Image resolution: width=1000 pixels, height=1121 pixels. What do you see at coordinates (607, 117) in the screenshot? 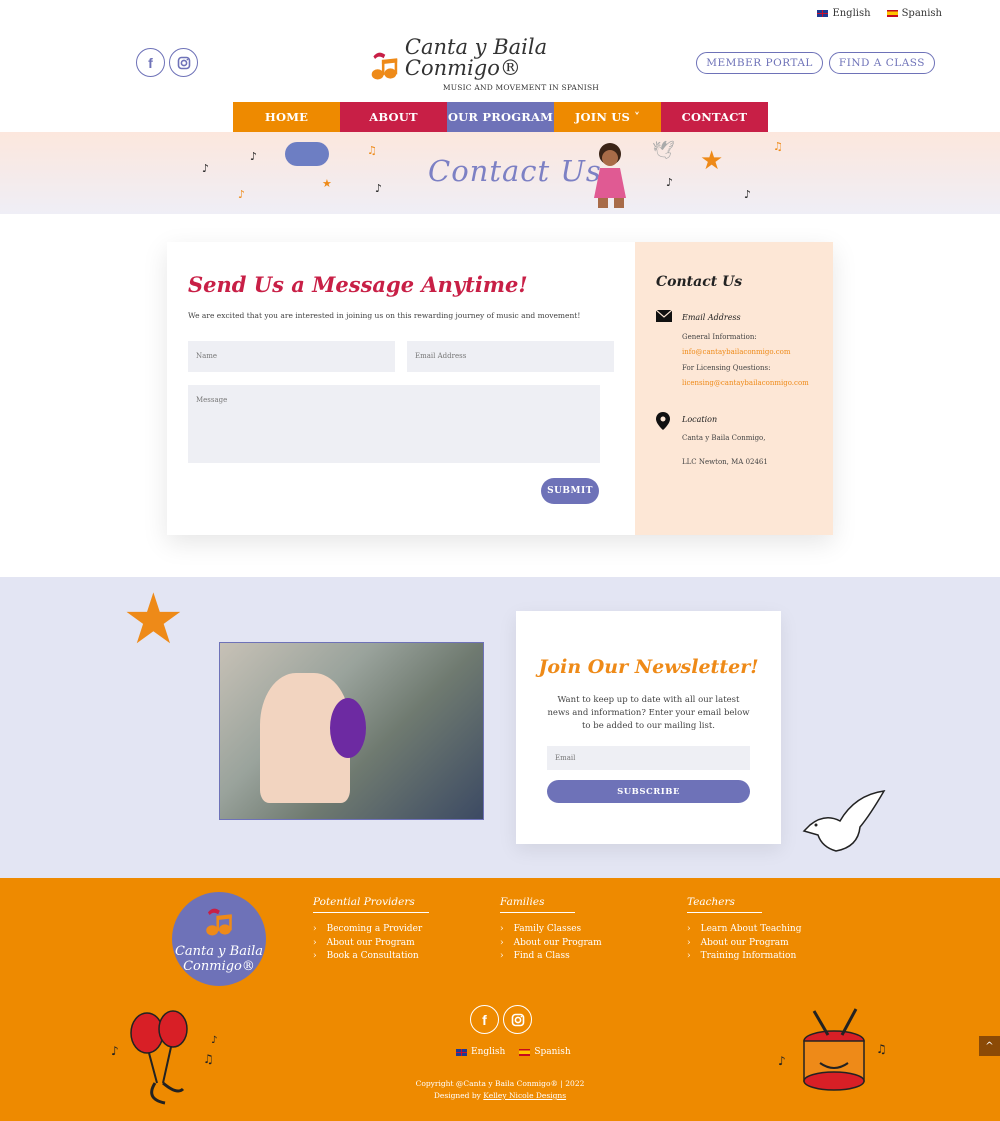
I see `nav-join-us: JOIN US ˅` at bounding box center [607, 117].